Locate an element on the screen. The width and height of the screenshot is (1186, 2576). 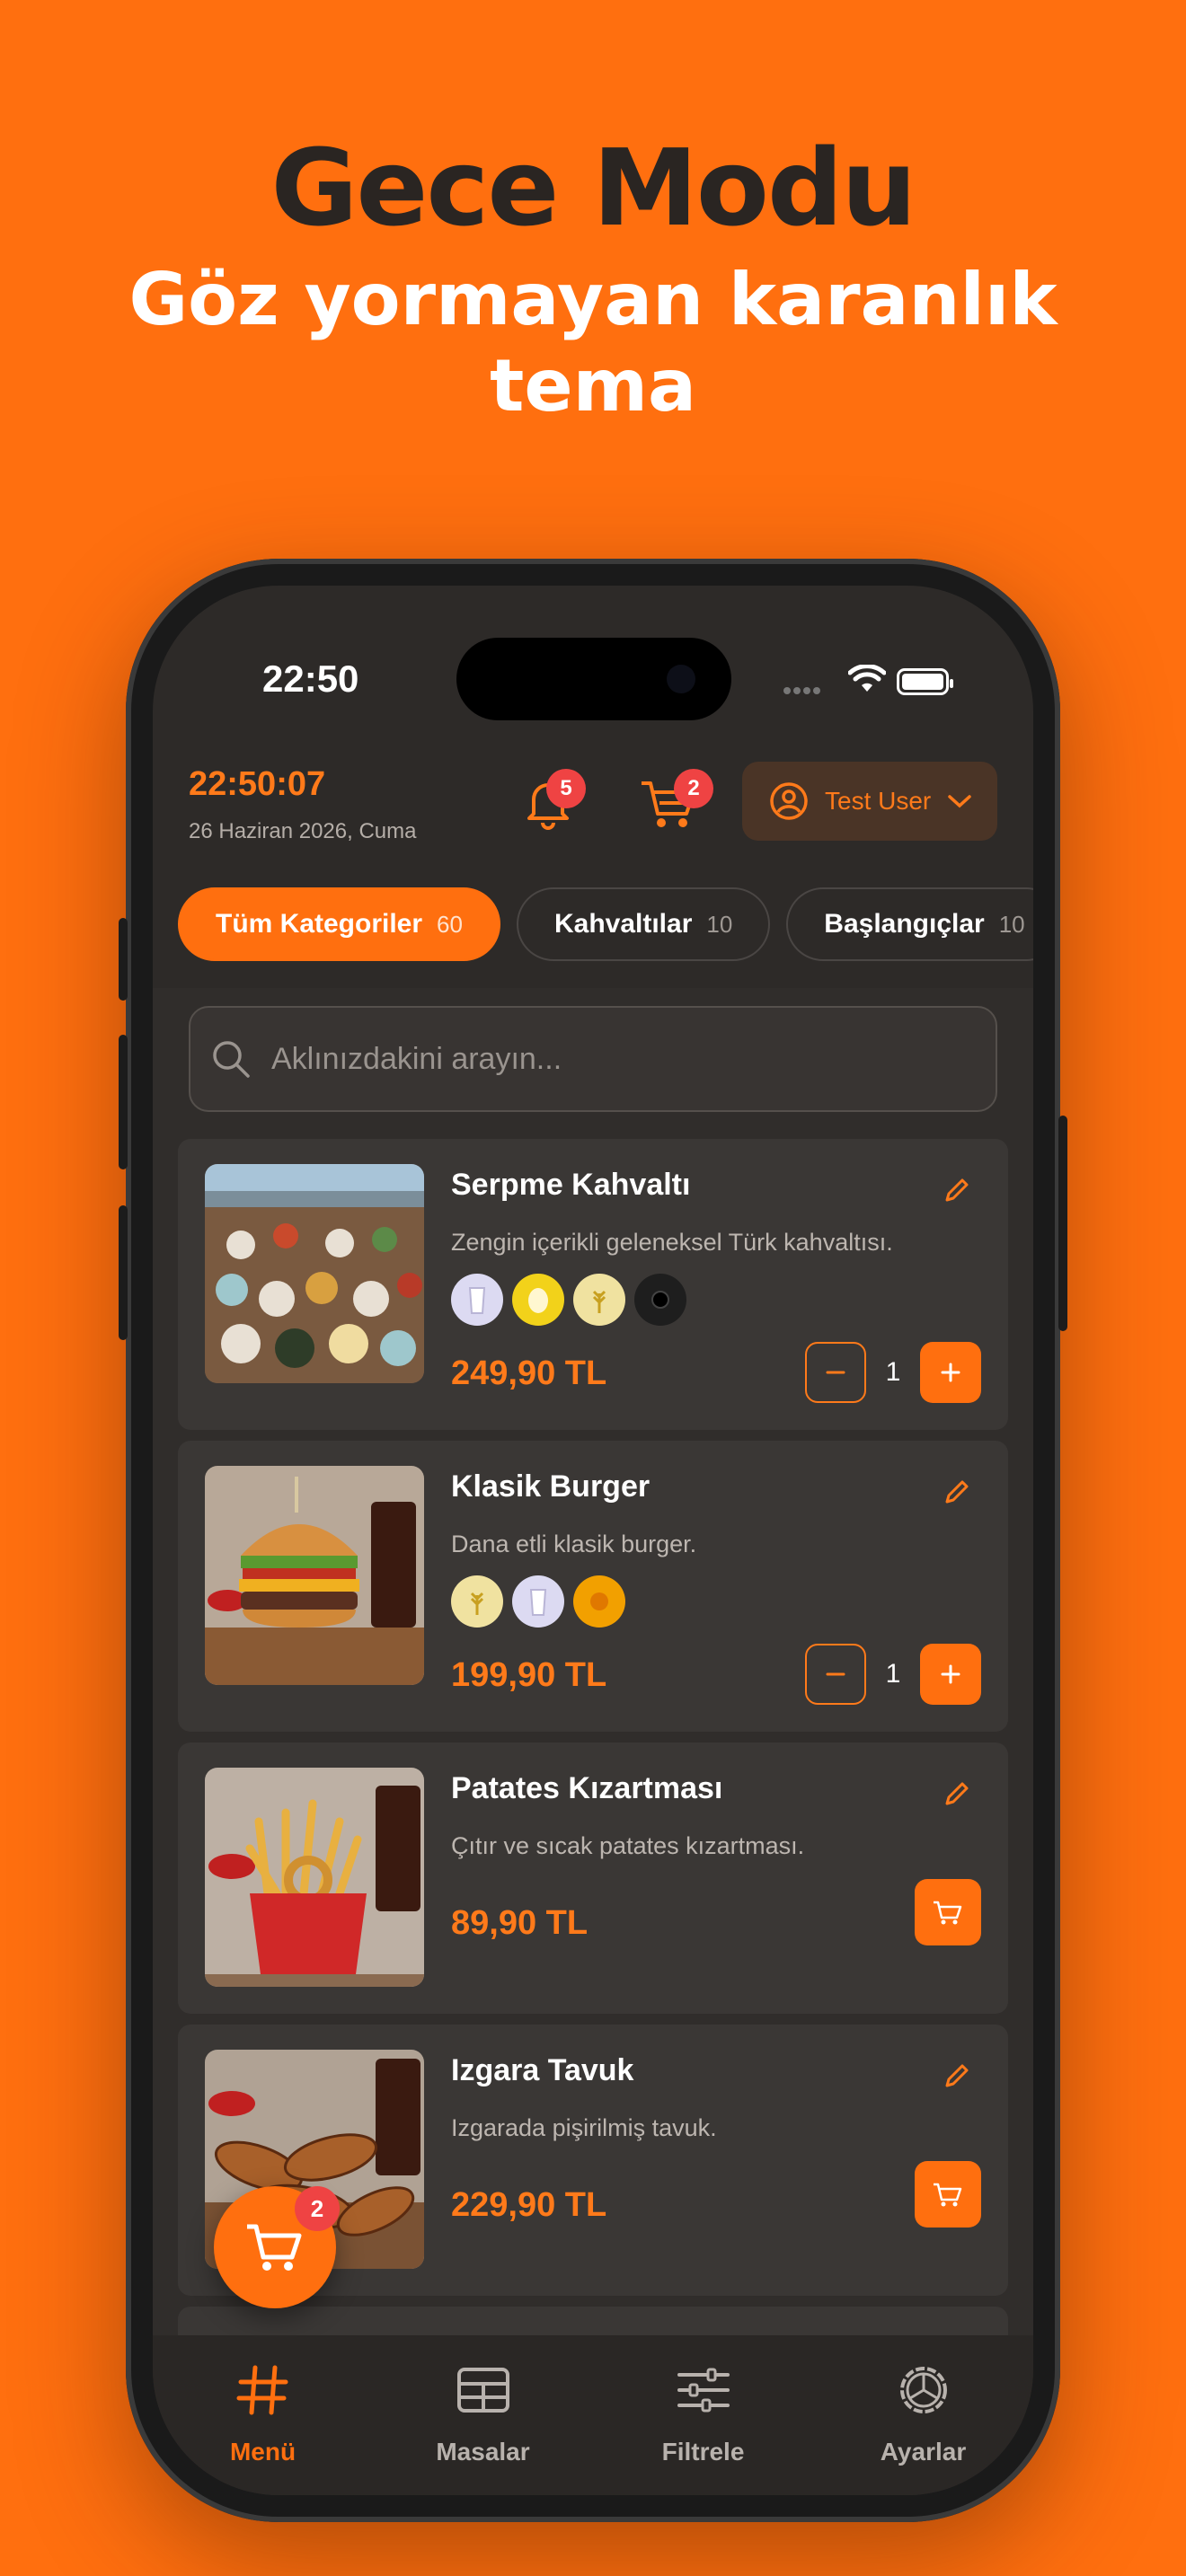
status-time: 22:50 is located at coordinates (310, 678).